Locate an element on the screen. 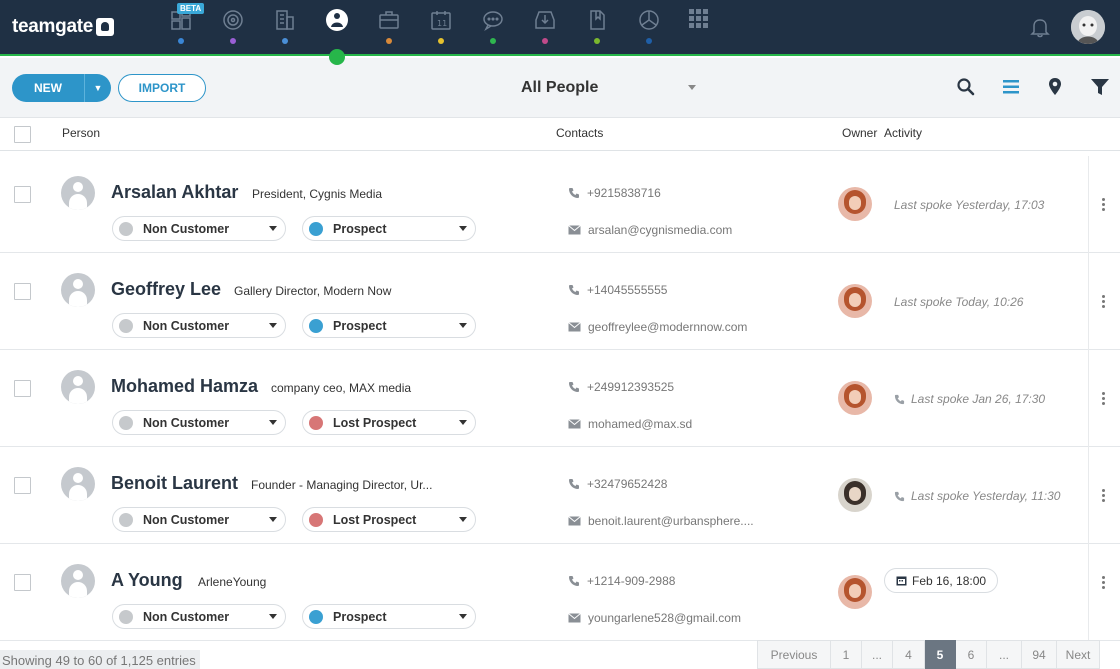 The width and height of the screenshot is (1120, 669). pagination-next: Next is located at coordinates (1078, 654).